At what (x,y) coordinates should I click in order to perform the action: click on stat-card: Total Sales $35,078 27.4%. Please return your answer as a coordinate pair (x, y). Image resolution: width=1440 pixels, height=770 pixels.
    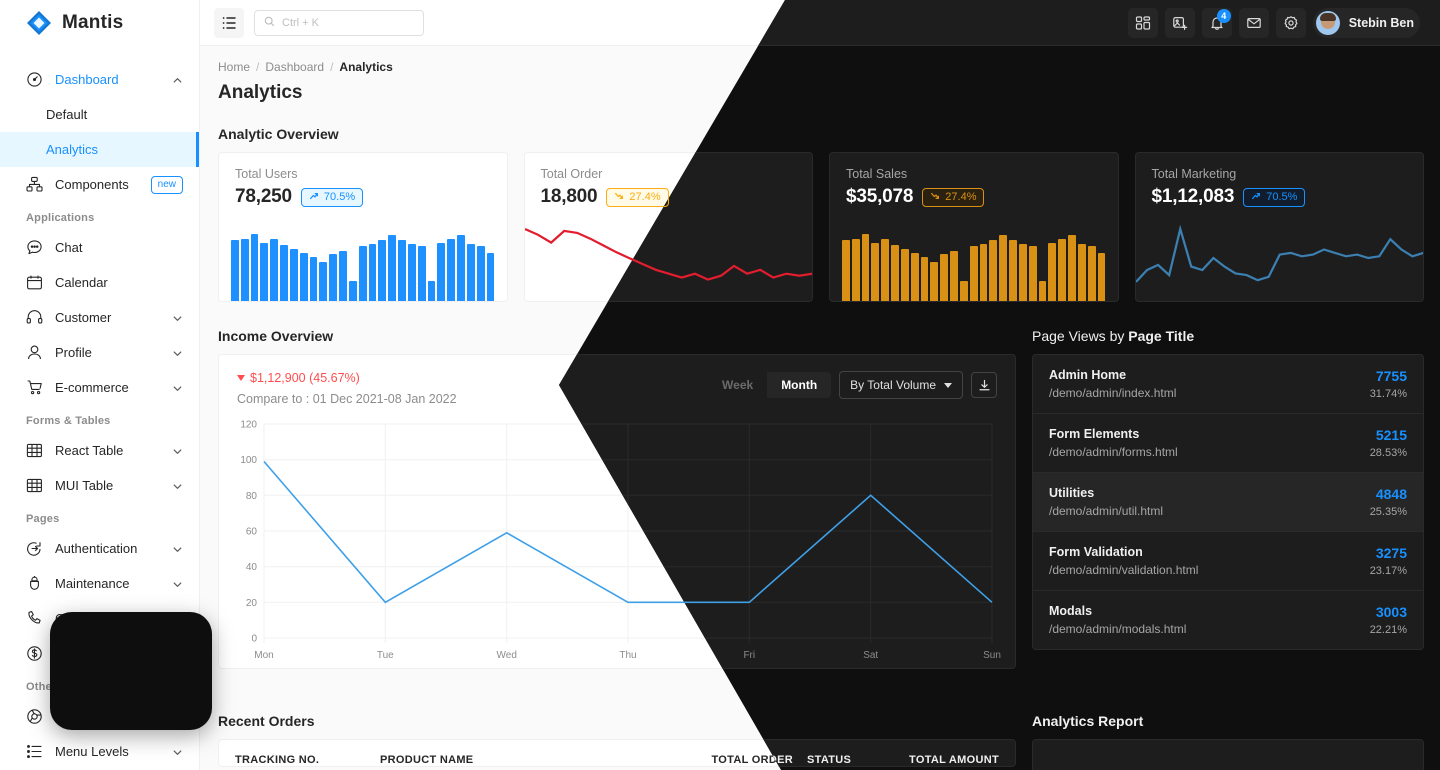
    Looking at the image, I should click on (974, 227).